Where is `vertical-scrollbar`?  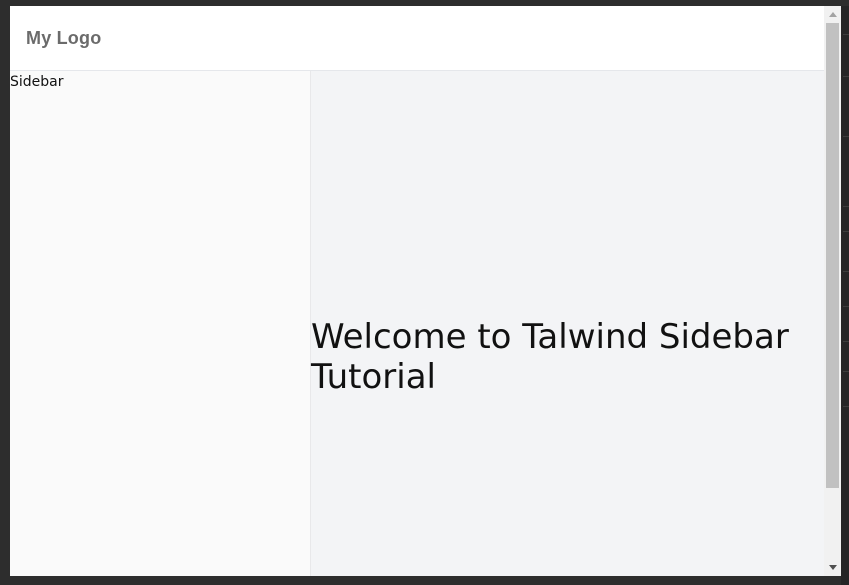 vertical-scrollbar is located at coordinates (832, 291).